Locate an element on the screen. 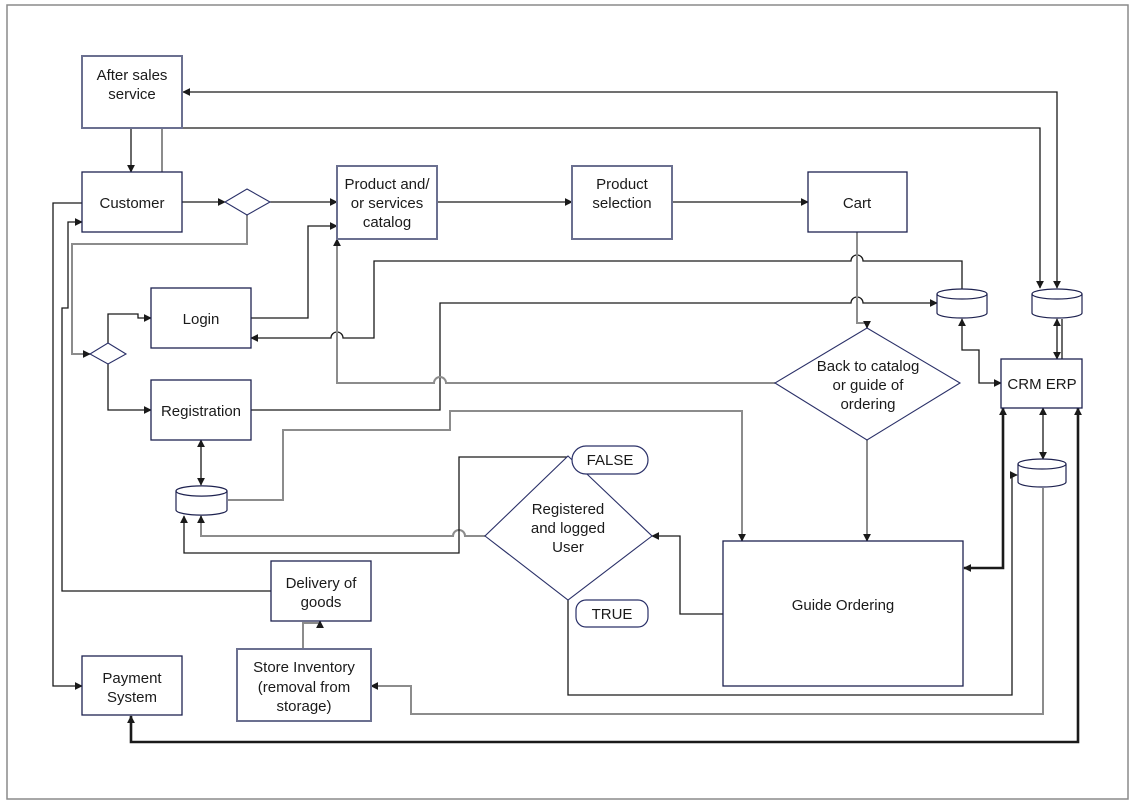  back-to-catalog-label-3: ordering is located at coordinates (867, 404).